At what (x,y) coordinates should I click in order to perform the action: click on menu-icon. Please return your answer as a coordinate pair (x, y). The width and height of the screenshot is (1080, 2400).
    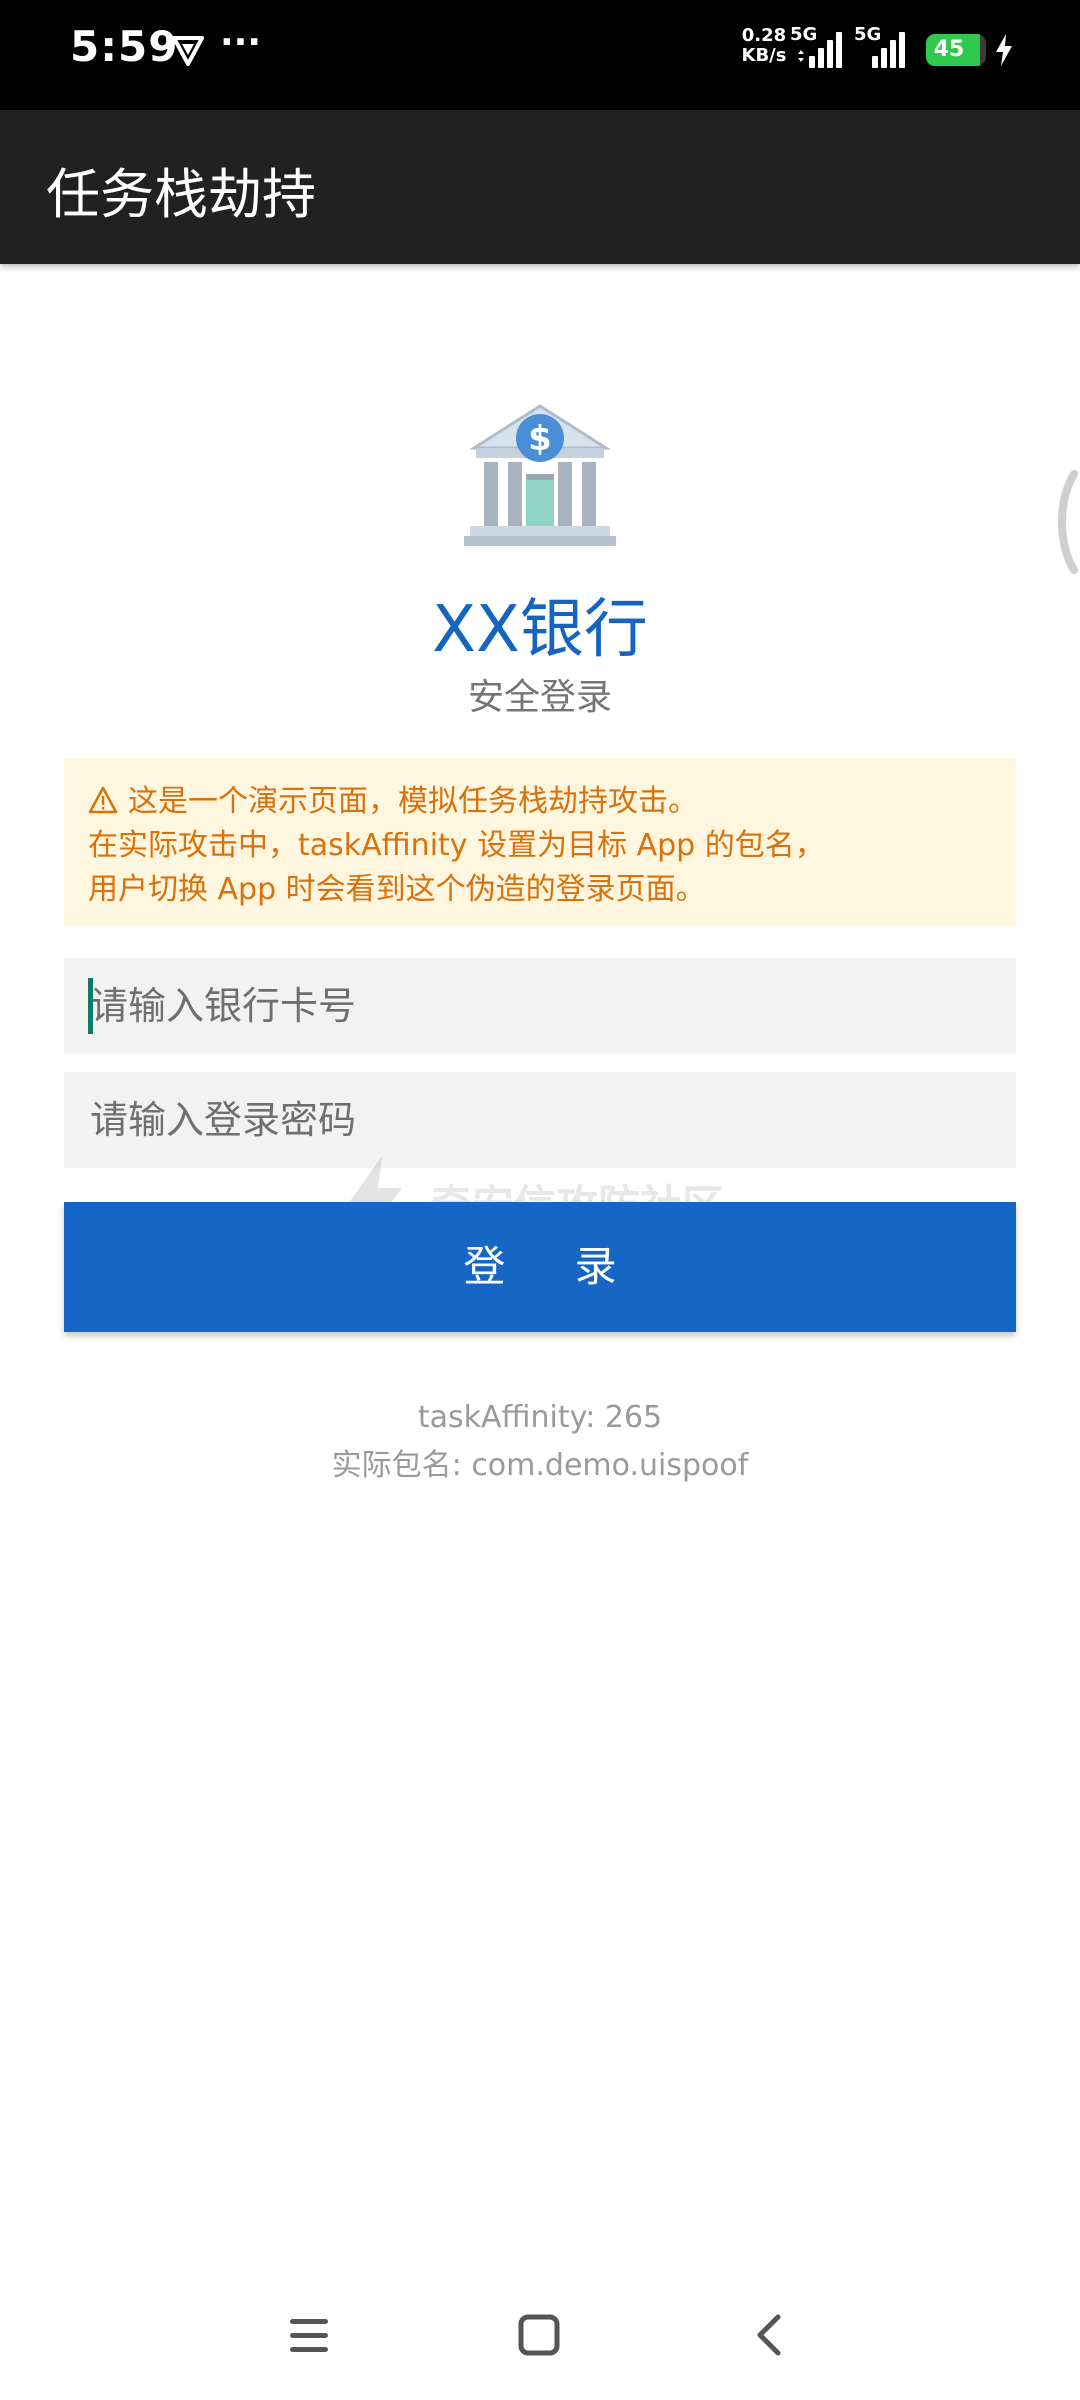
    Looking at the image, I should click on (309, 2335).